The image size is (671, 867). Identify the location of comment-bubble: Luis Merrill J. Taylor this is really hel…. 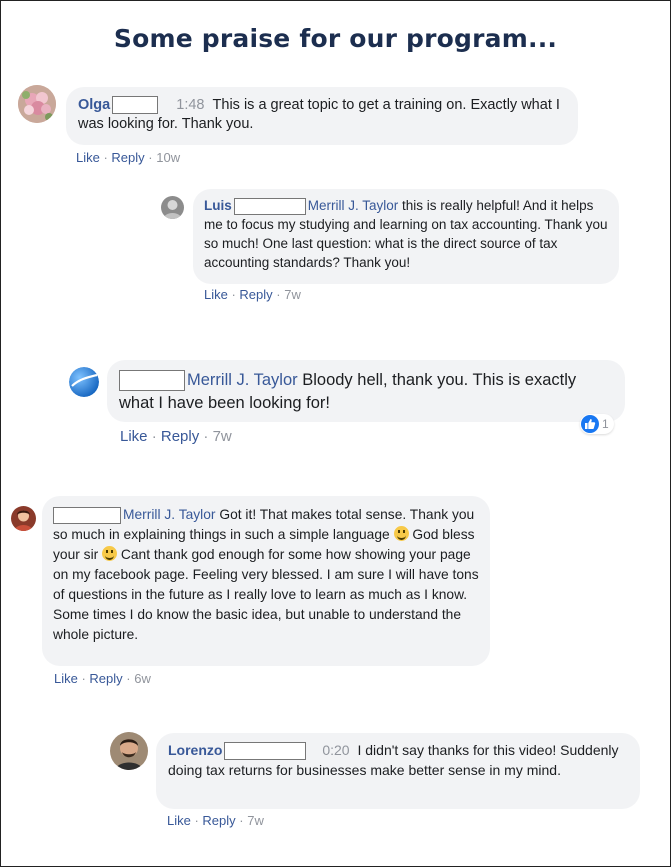
(406, 236).